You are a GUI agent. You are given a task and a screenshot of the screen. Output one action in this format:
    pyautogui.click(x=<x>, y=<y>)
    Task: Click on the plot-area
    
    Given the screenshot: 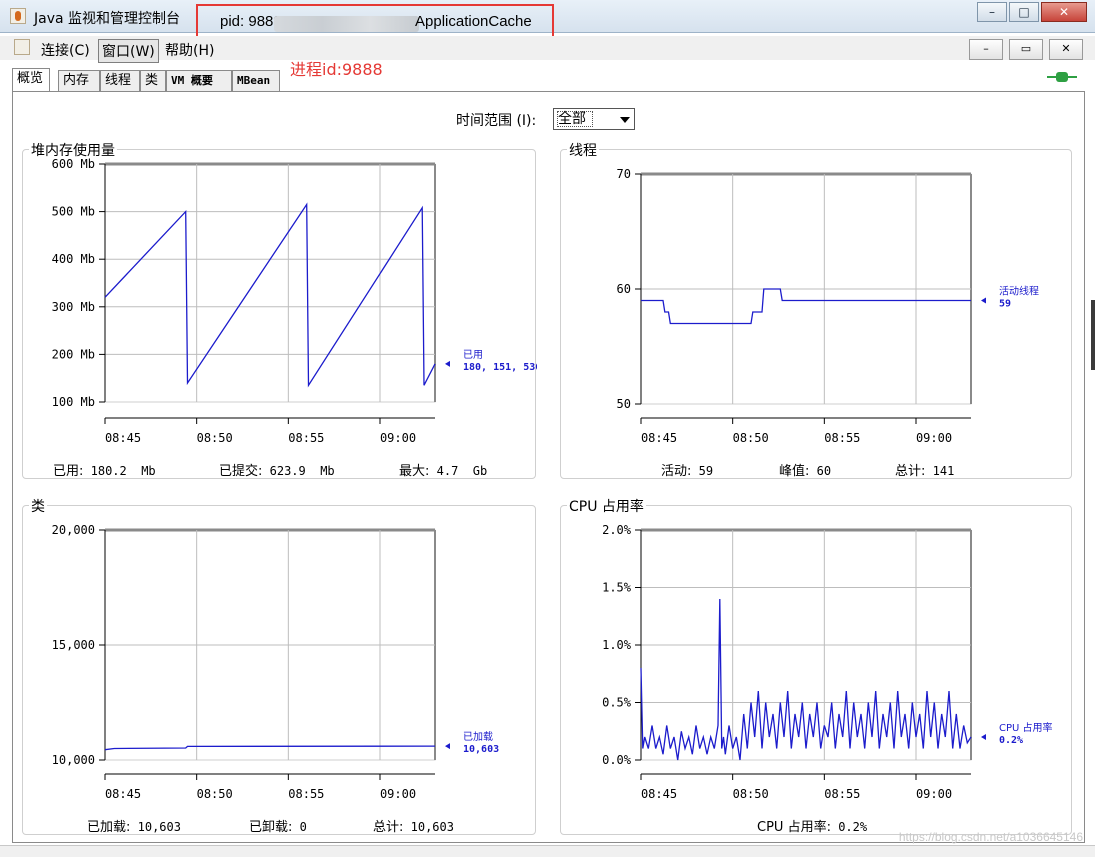 What is the action you would take?
    pyautogui.click(x=270, y=283)
    